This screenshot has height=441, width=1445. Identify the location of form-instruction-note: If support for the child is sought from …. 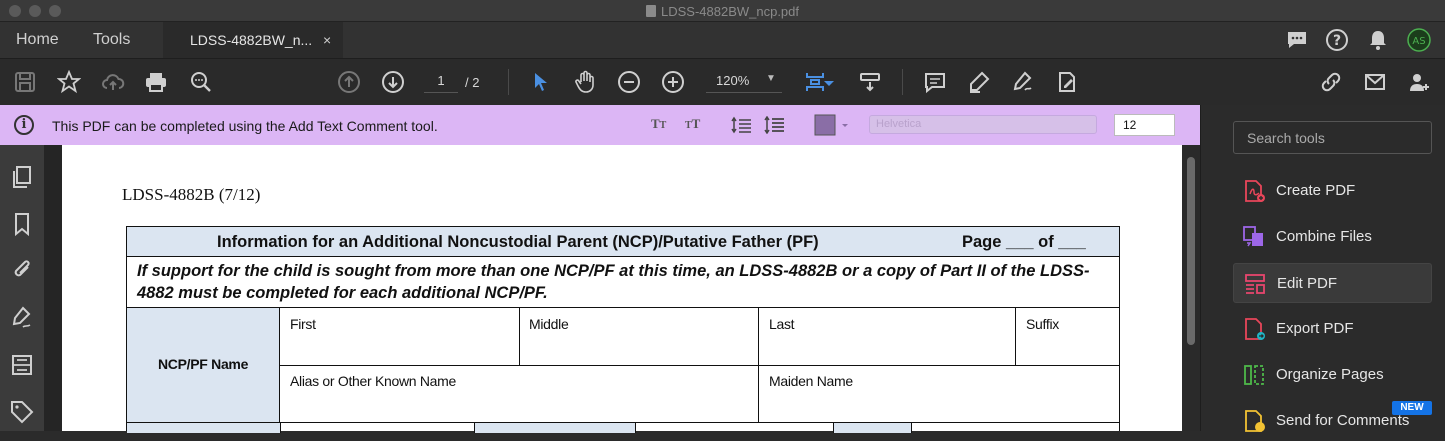
(613, 282).